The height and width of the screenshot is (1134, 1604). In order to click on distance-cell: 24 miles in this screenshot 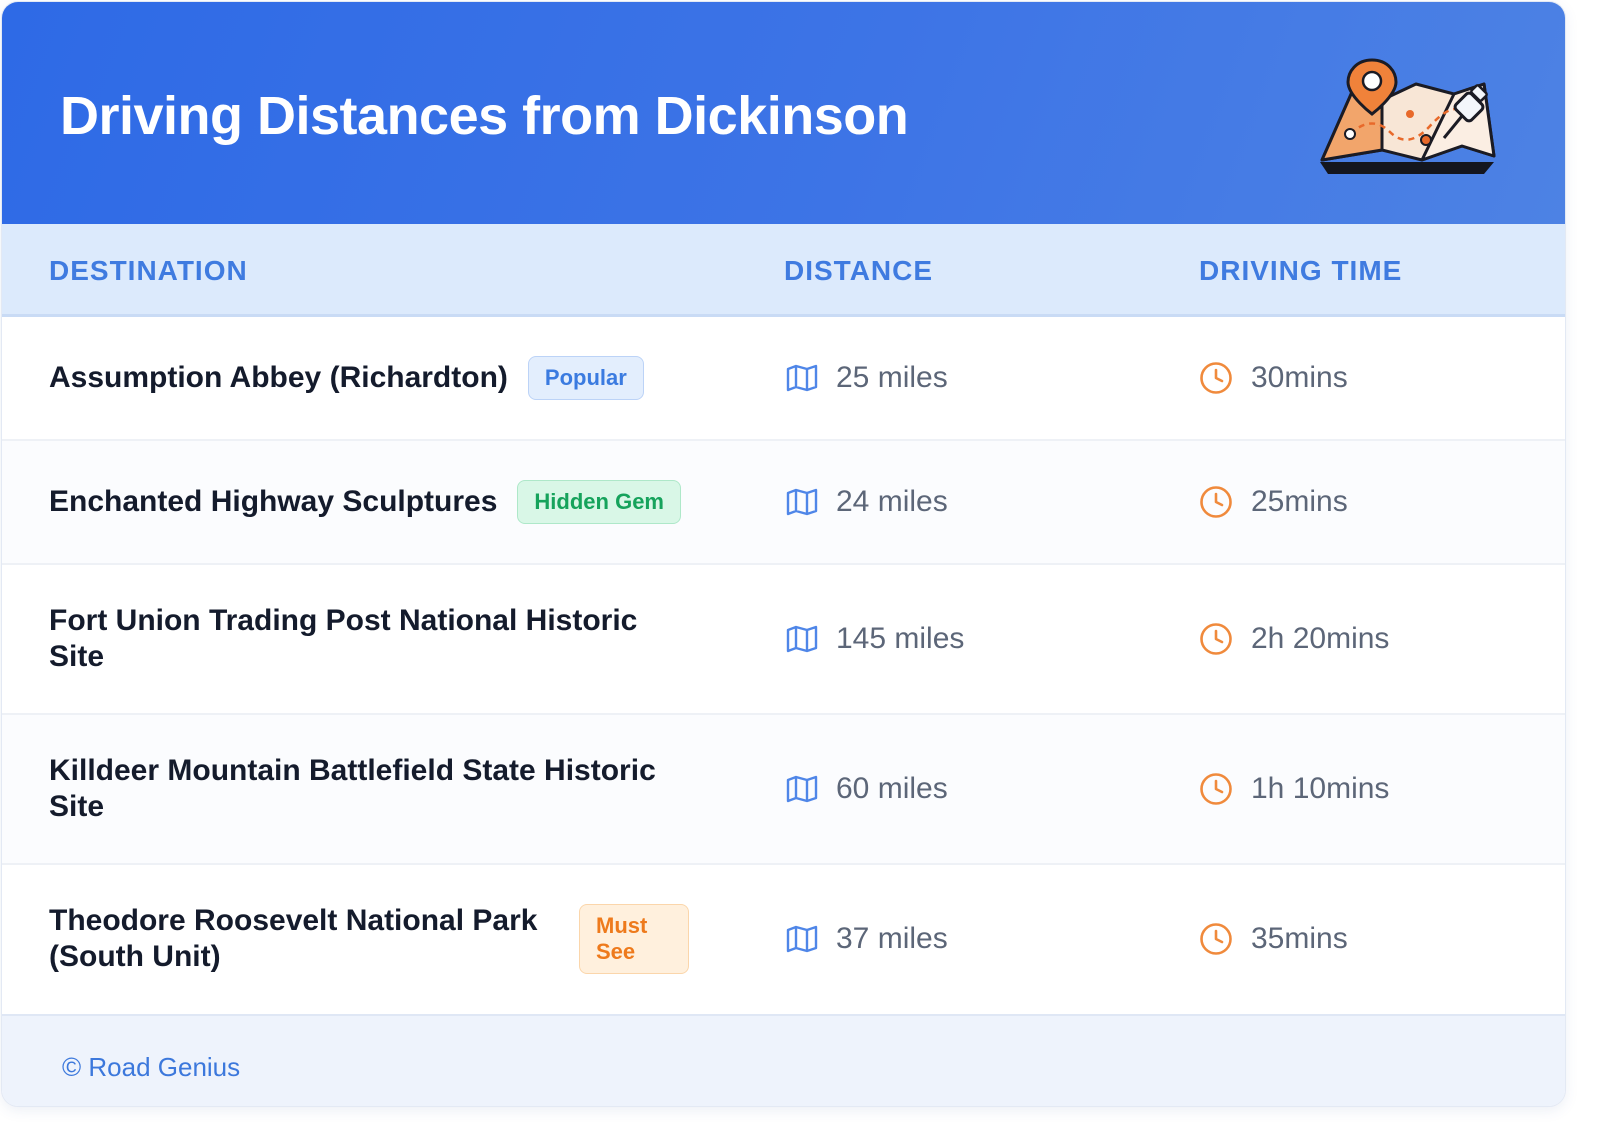, I will do `click(867, 502)`.